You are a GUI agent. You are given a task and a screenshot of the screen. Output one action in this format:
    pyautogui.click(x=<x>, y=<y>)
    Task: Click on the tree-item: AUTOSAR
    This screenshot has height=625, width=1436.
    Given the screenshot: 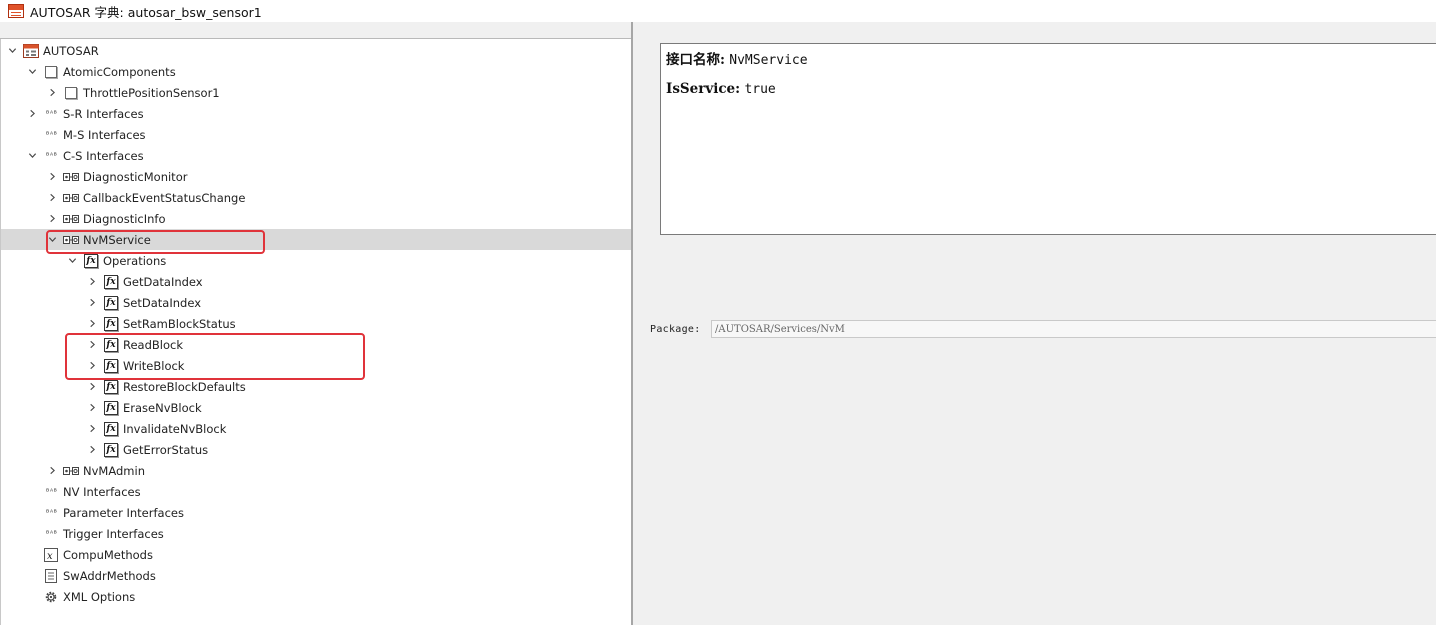 What is the action you would take?
    pyautogui.click(x=316, y=50)
    